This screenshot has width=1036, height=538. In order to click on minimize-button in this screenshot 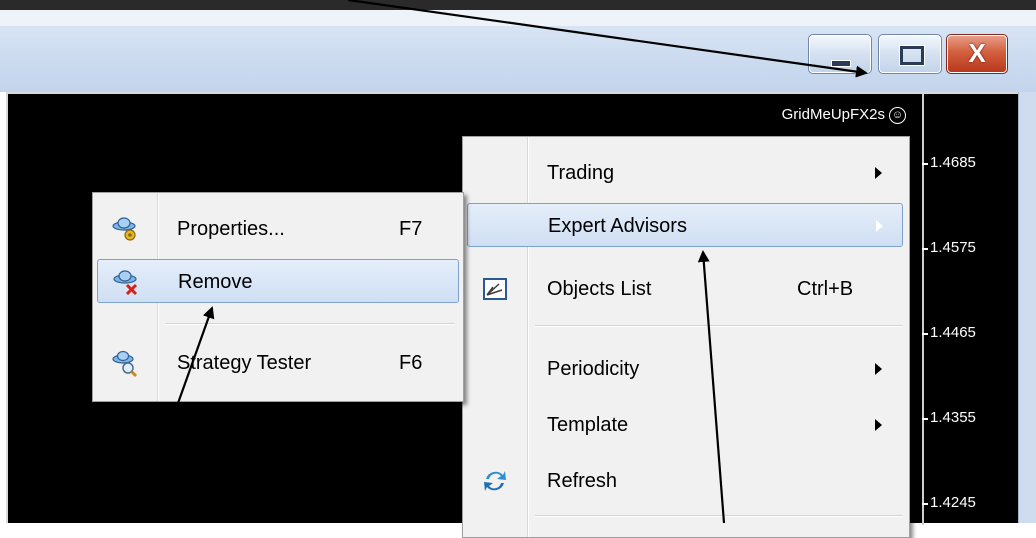, I will do `click(840, 54)`.